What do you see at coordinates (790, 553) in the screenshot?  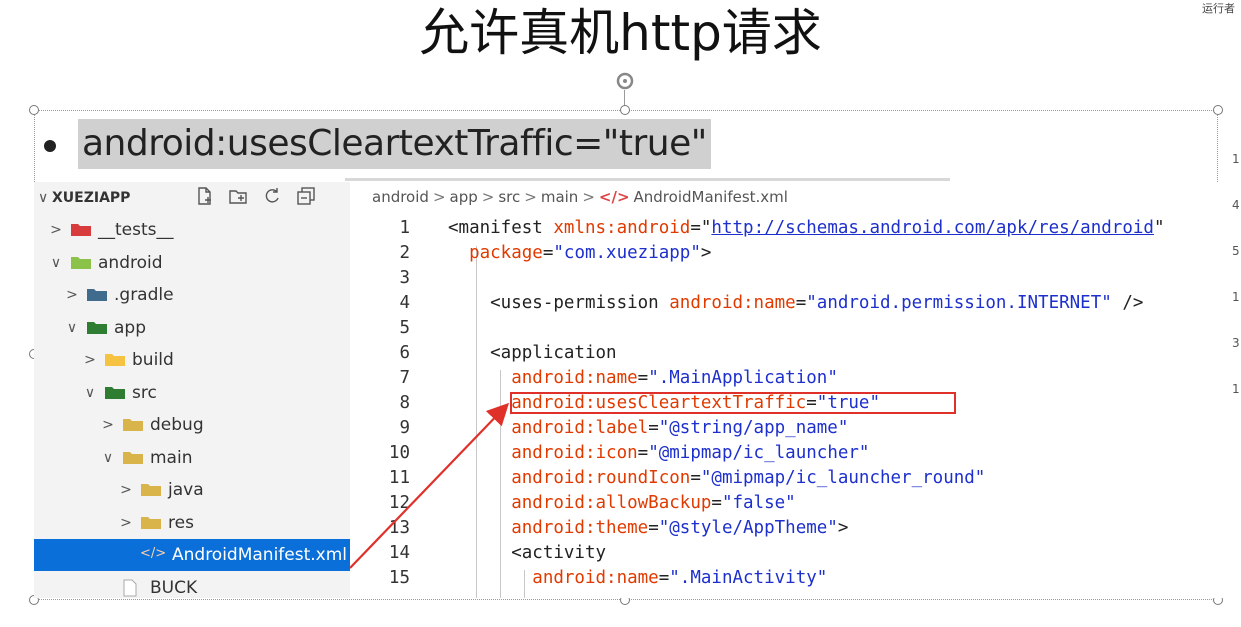 I see `code-line: 14 <activity` at bounding box center [790, 553].